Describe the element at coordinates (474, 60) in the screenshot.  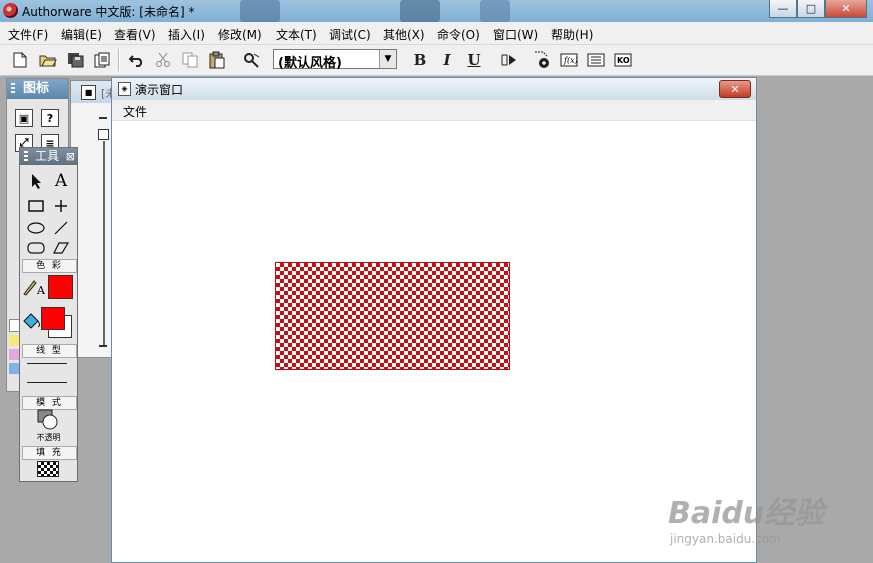
I see `underline-button: U` at that location.